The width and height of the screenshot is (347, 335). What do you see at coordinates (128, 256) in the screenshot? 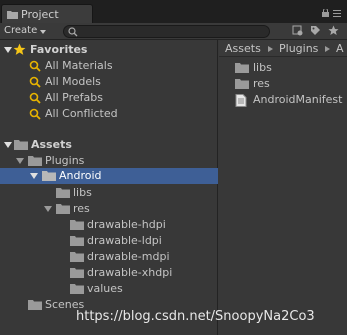
I see `tree-item-label: drawable-mdpi` at bounding box center [128, 256].